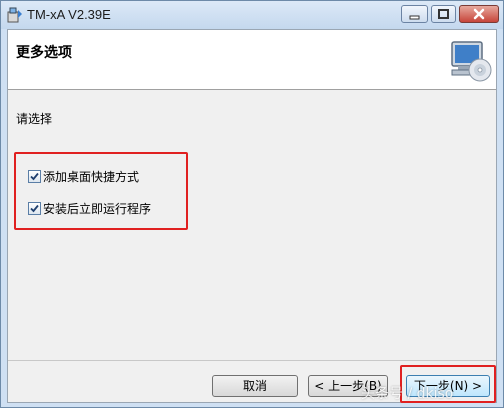 This screenshot has height=408, width=504. What do you see at coordinates (252, 15) in the screenshot?
I see `title-bar: TM-xA V2.39E` at bounding box center [252, 15].